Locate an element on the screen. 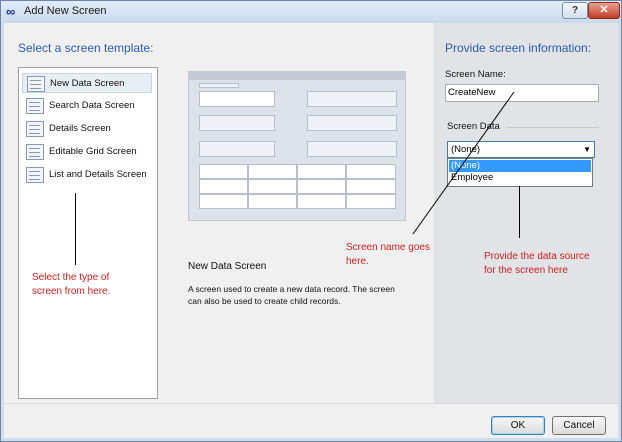  dialog-footer: OK Cancel is located at coordinates (311, 420).